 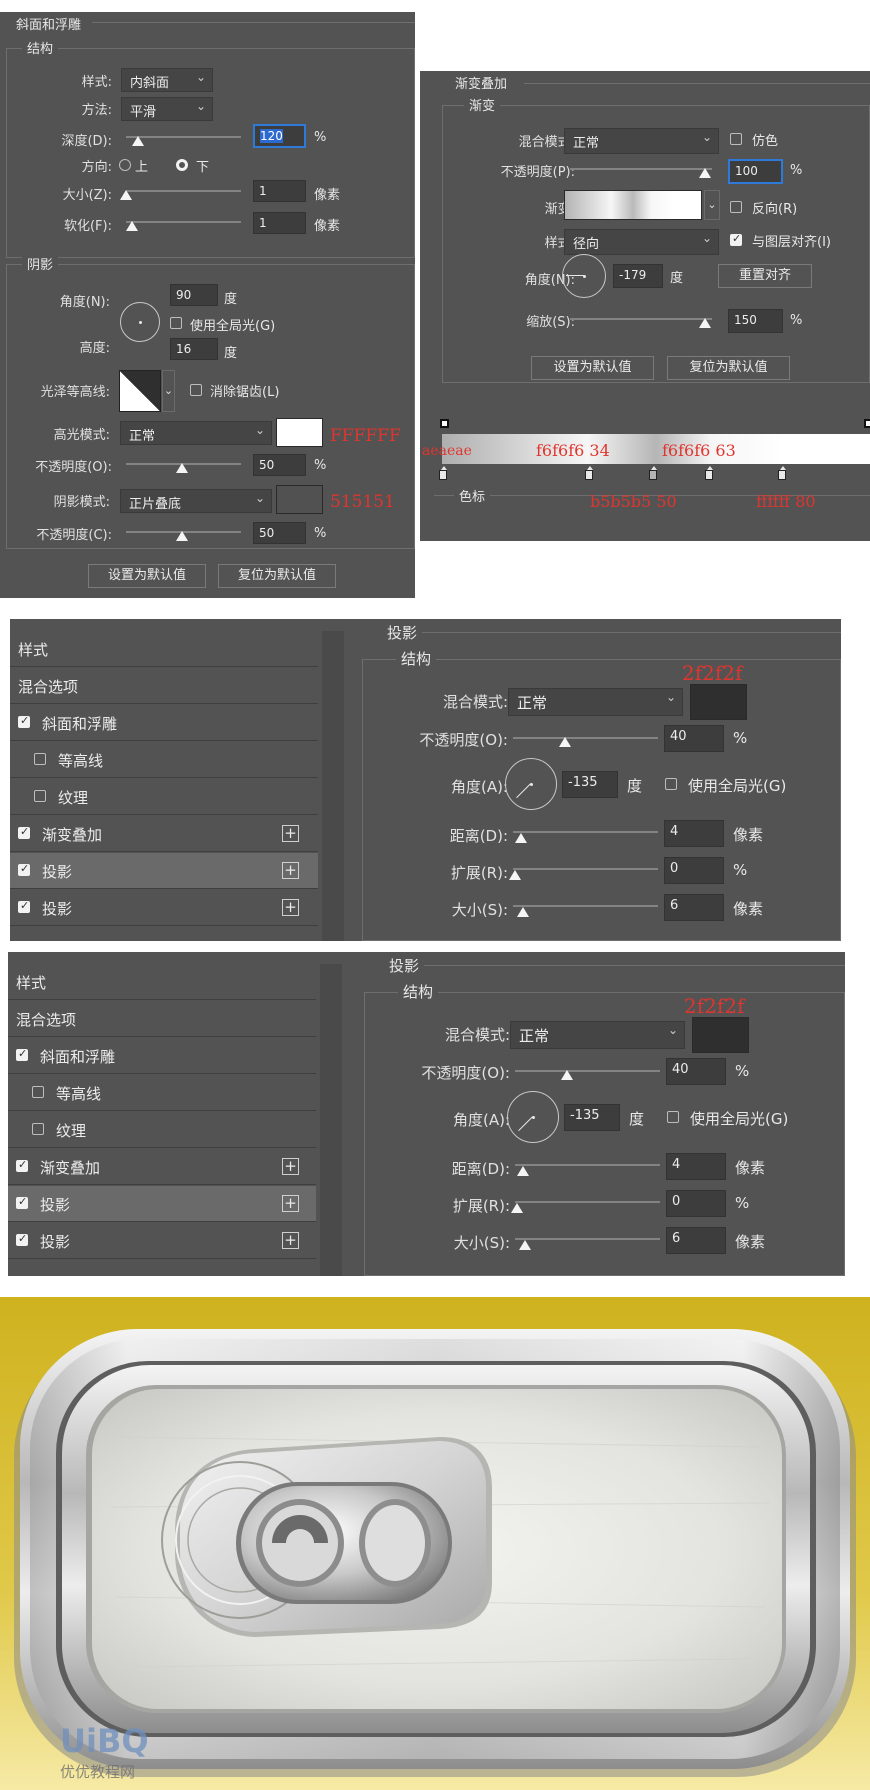 What do you see at coordinates (299, 432) in the screenshot?
I see `highlight-color-swatch` at bounding box center [299, 432].